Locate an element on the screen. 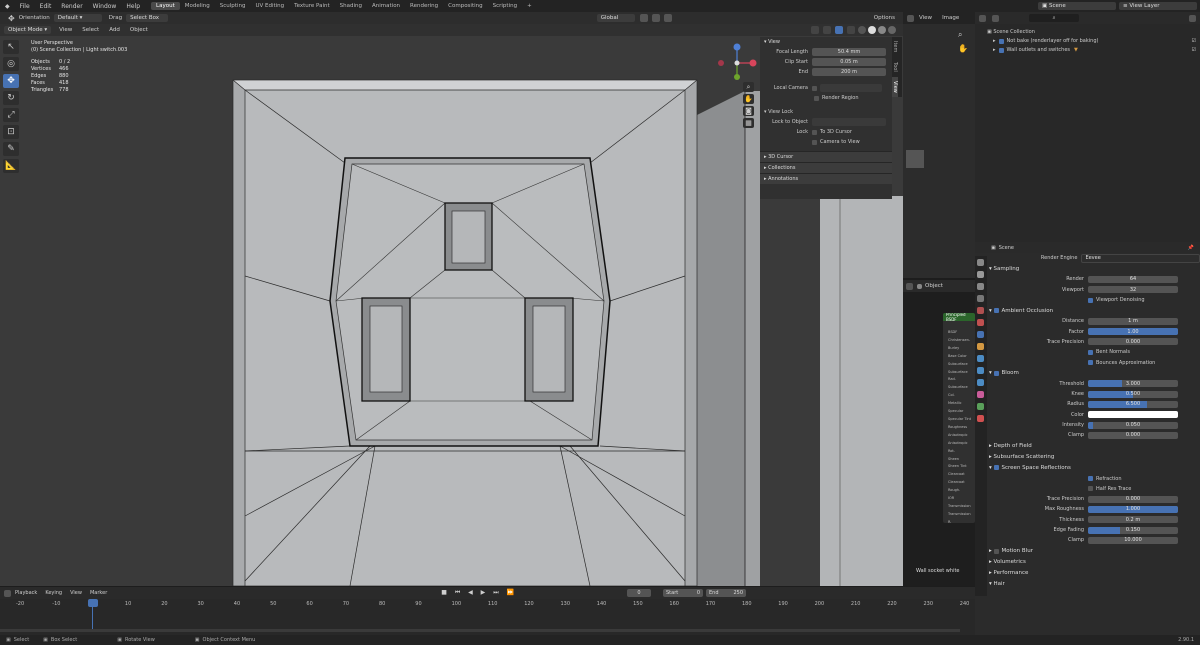 This screenshot has width=1200, height=645. cursor-tool-icon: ◎ is located at coordinates (11, 64).